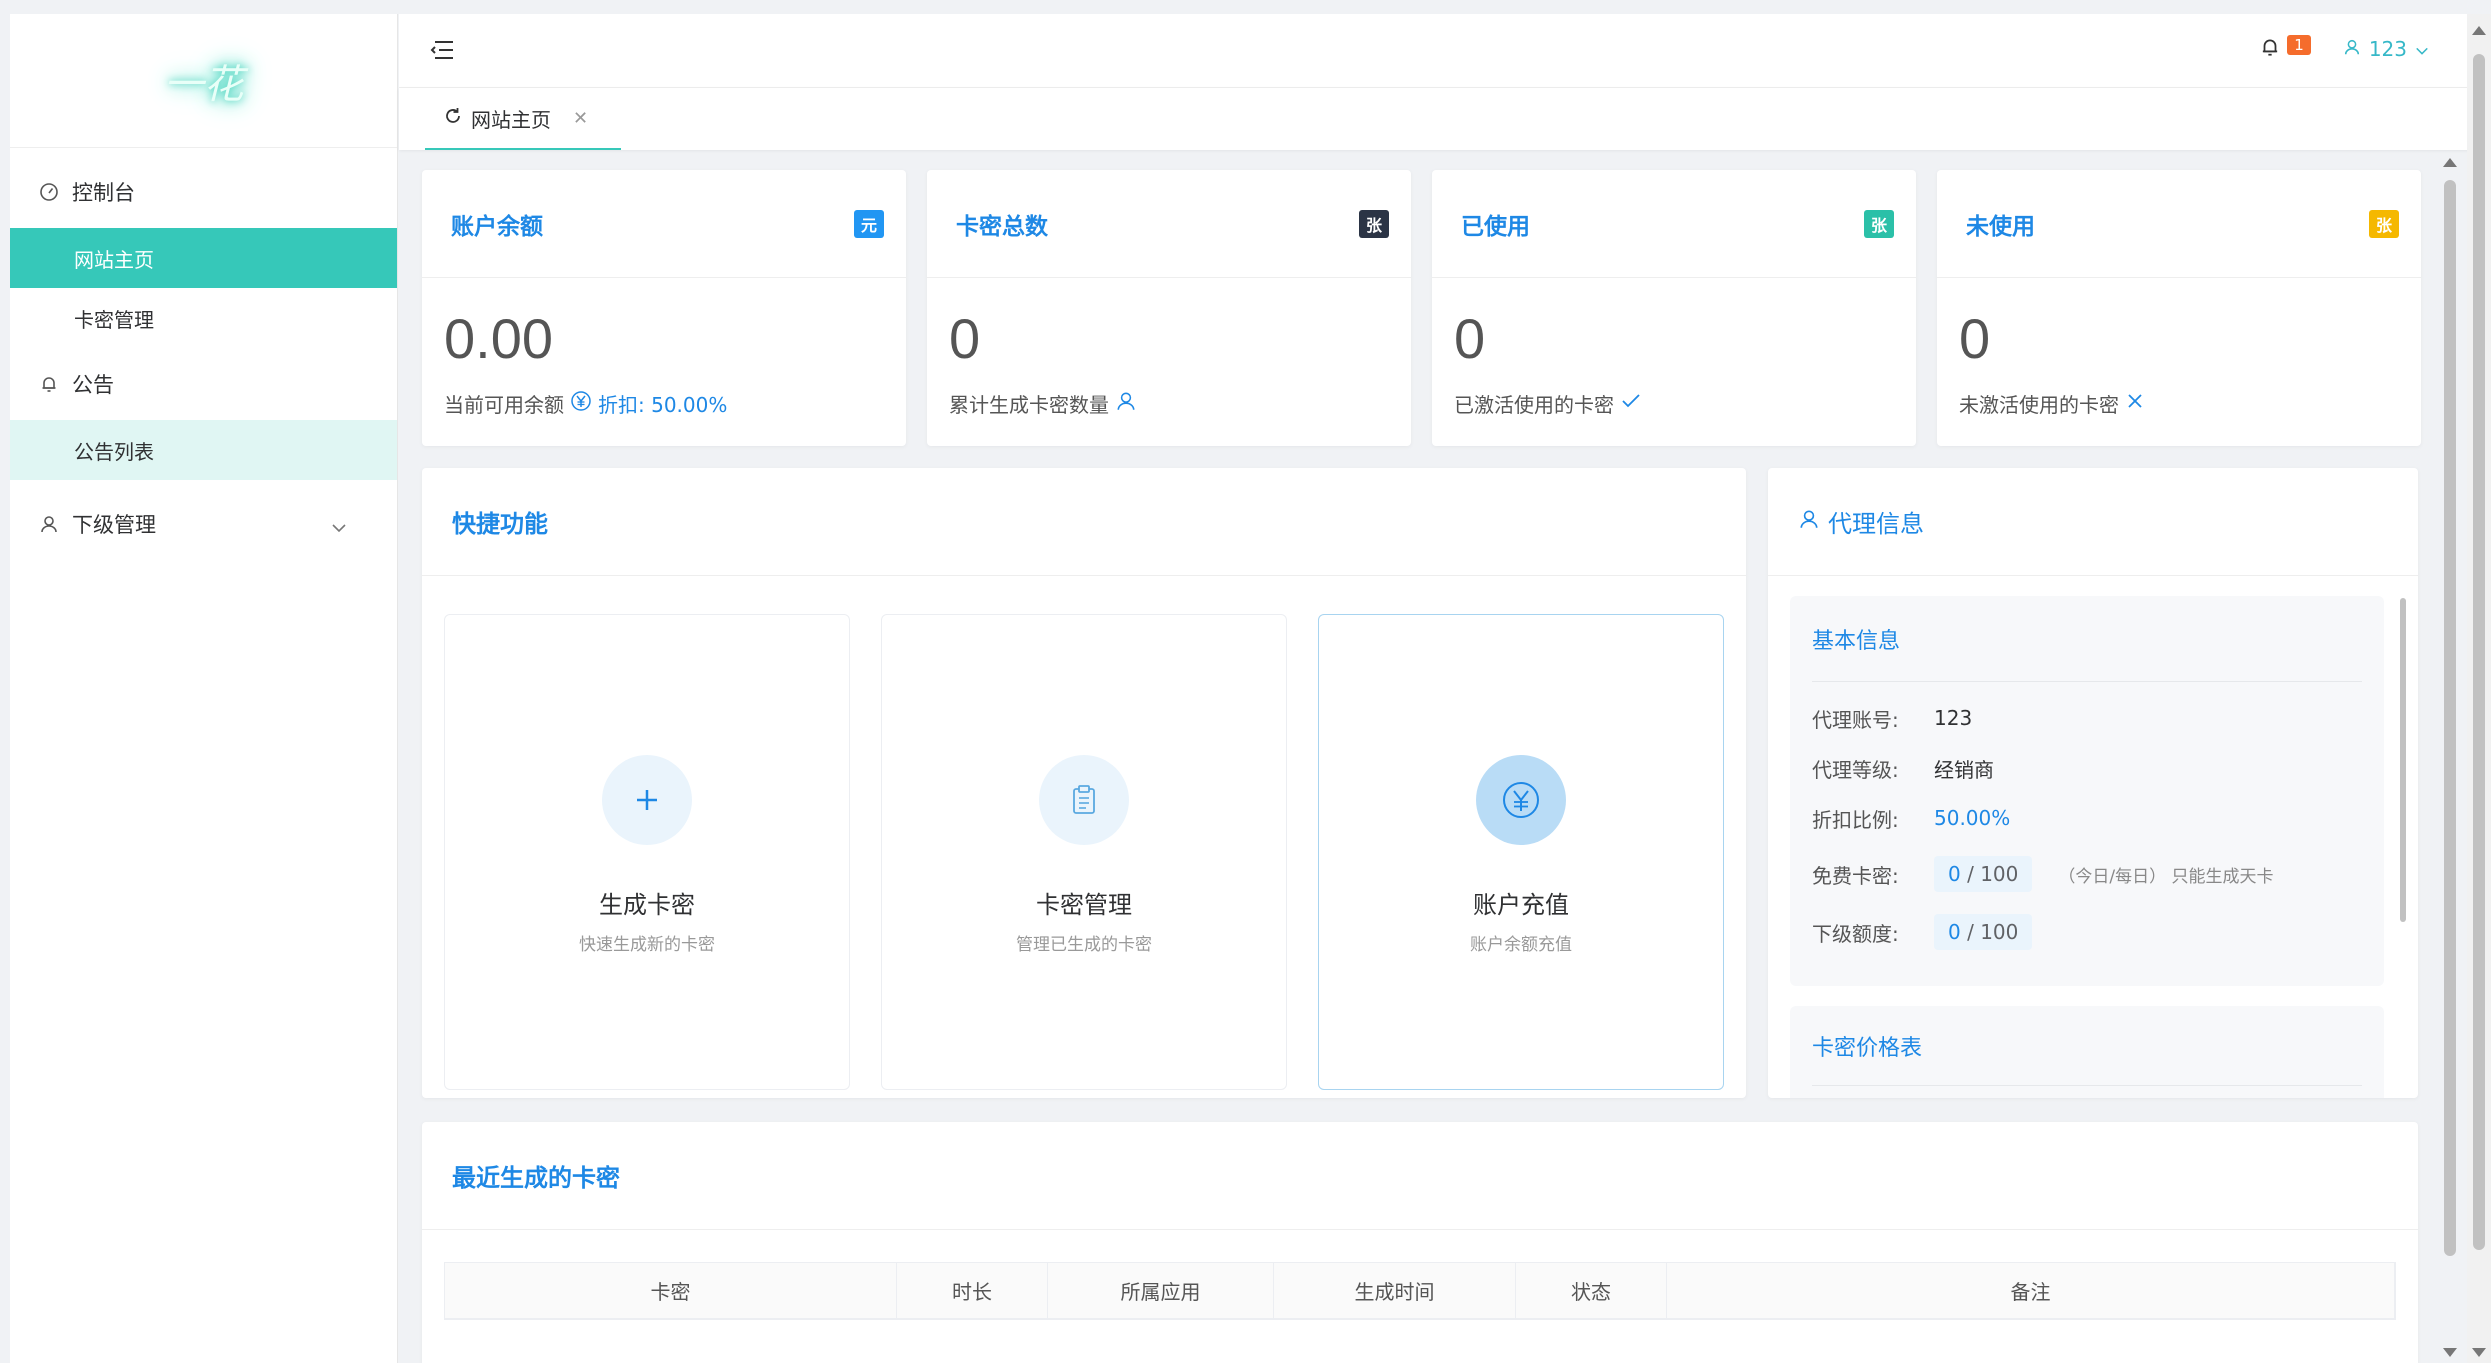  I want to click on agent-level-label: 代理等级:, so click(1855, 769).